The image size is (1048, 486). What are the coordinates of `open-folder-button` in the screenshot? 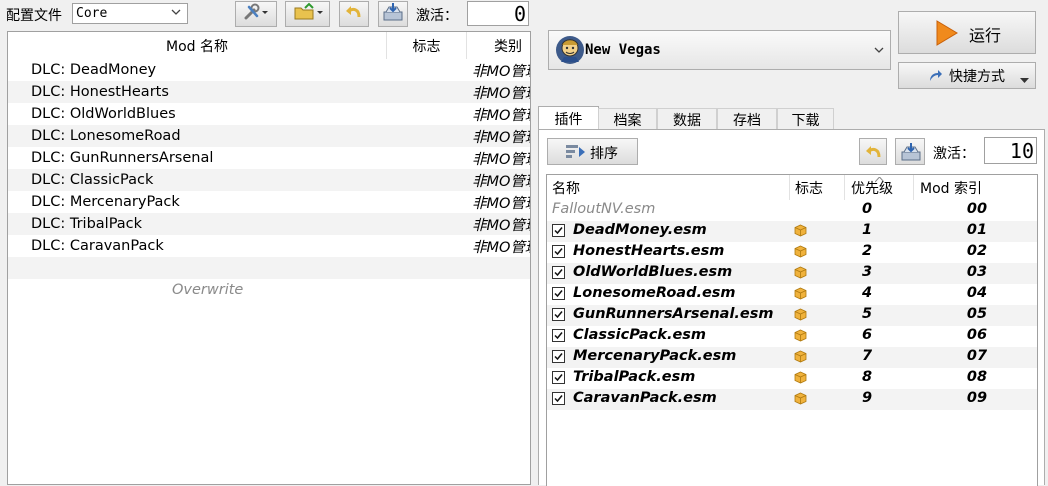 It's located at (307, 14).